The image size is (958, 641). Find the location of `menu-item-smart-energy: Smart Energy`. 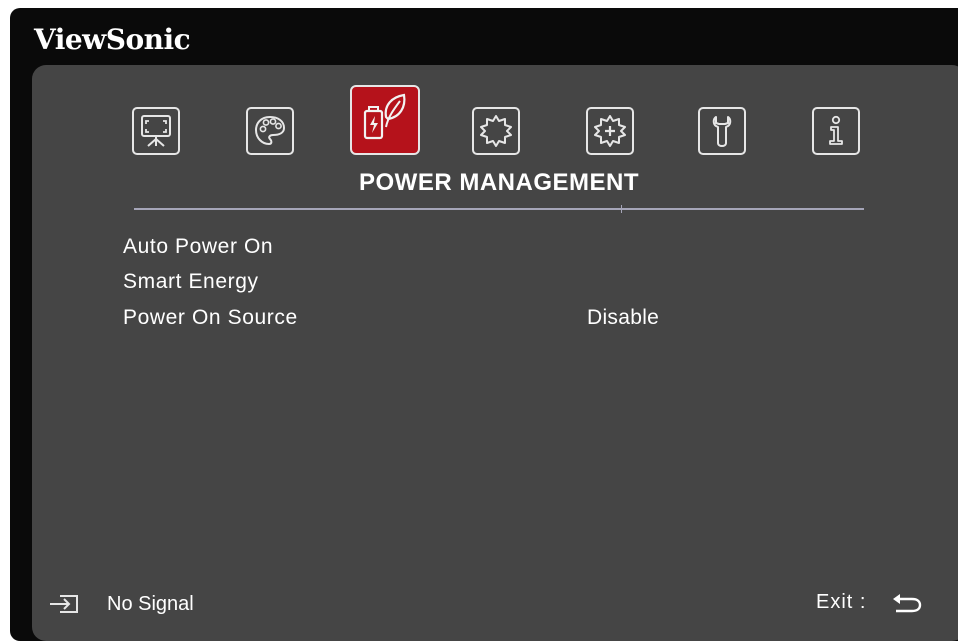

menu-item-smart-energy: Smart Energy is located at coordinates (191, 282).